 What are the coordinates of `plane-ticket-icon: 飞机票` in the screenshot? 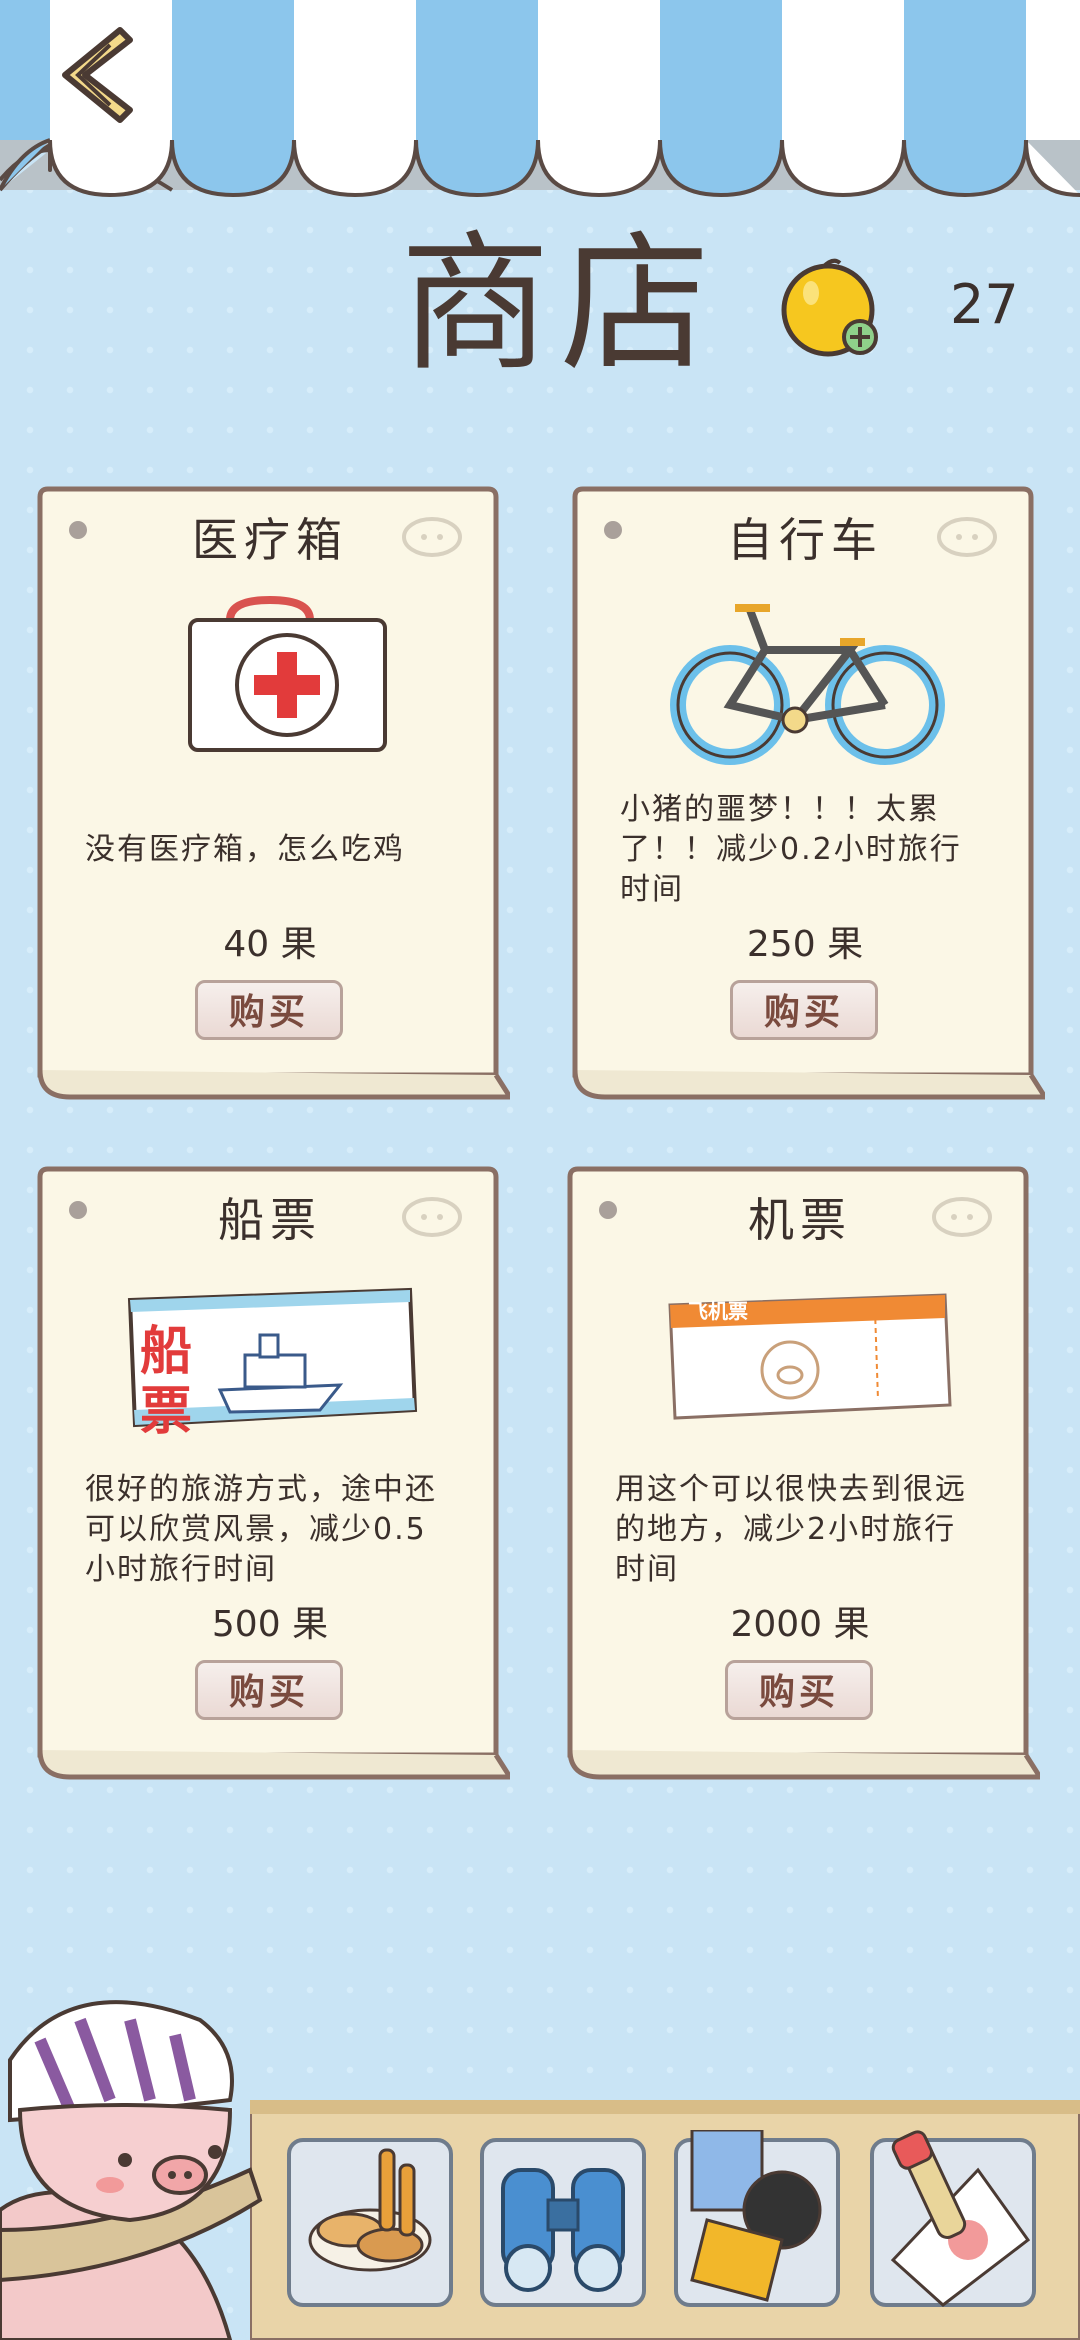 It's located at (800, 1355).